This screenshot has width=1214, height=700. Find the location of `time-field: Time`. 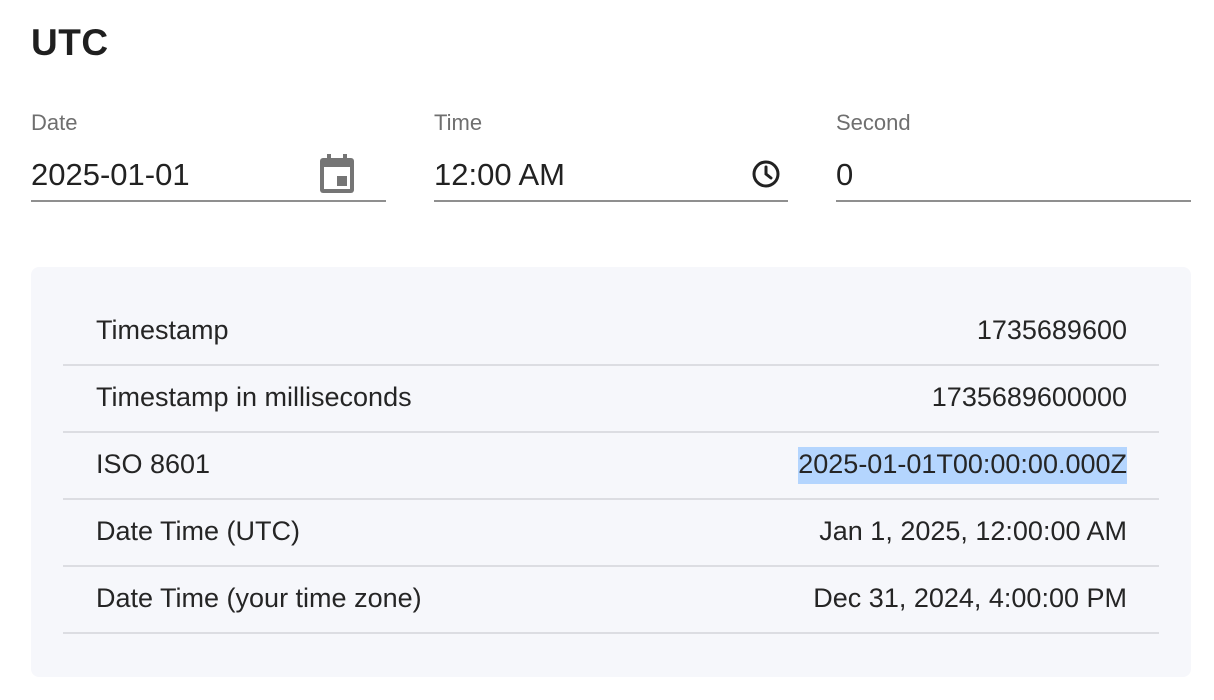

time-field: Time is located at coordinates (611, 158).